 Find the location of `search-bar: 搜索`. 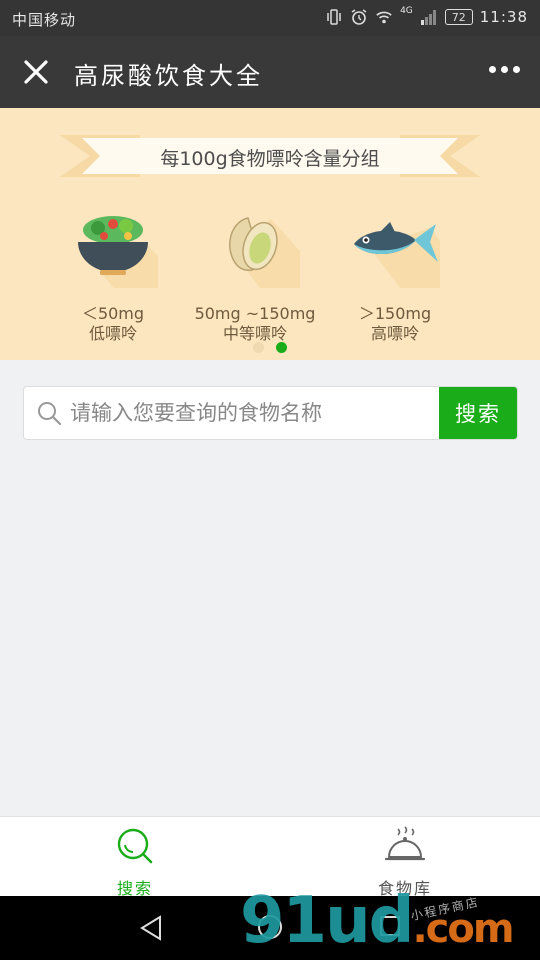

search-bar: 搜索 is located at coordinates (270, 413).